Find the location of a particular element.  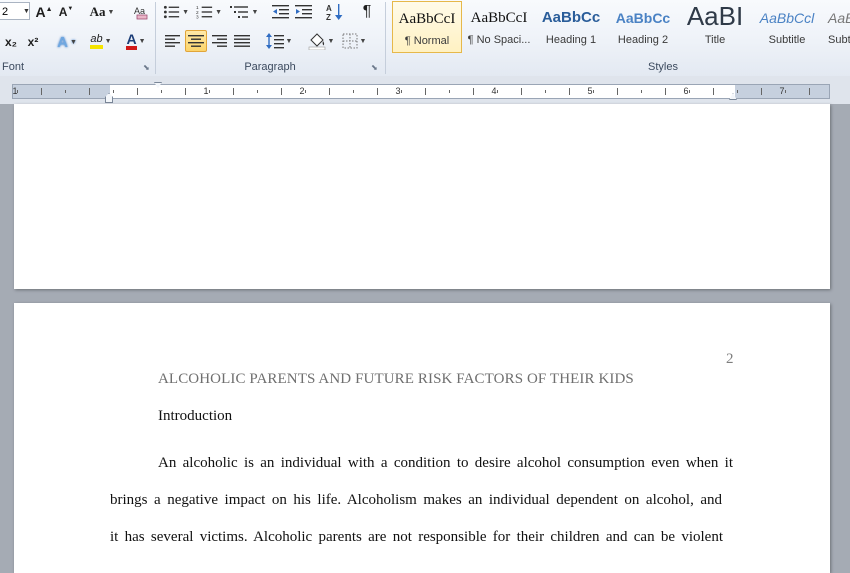

sort-az-icon: A Z is located at coordinates (334, 12).